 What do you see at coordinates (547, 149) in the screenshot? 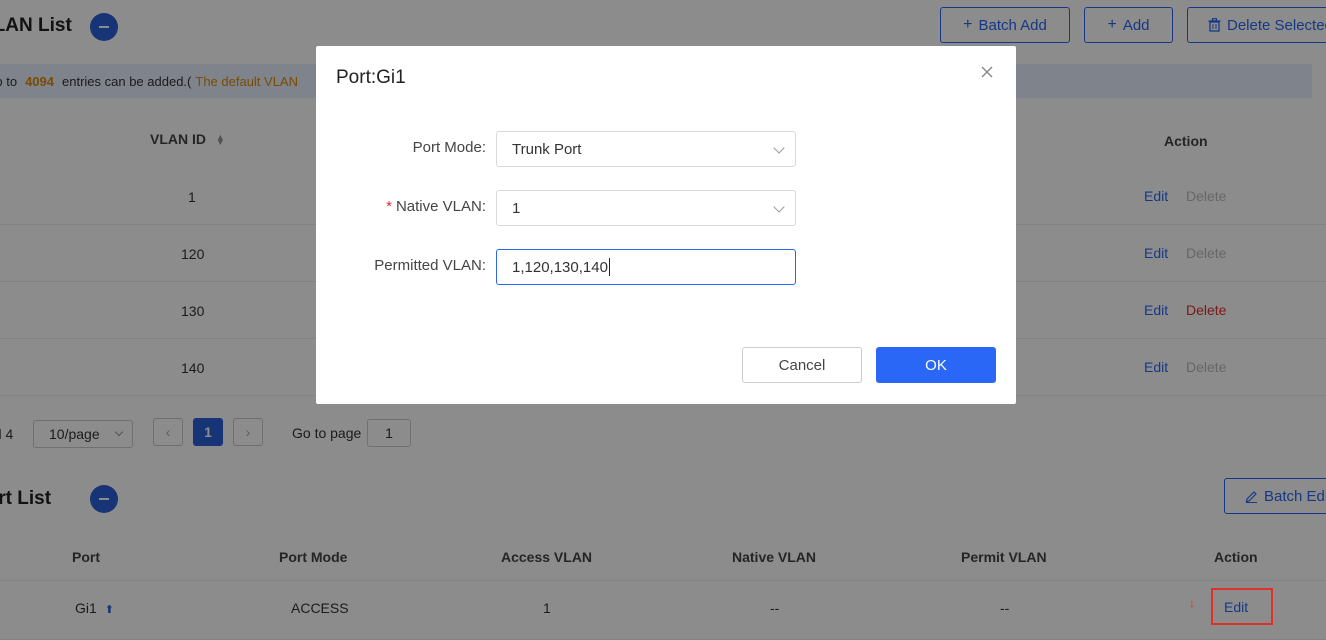
I see `port-mode-value: Trunk Port` at bounding box center [547, 149].